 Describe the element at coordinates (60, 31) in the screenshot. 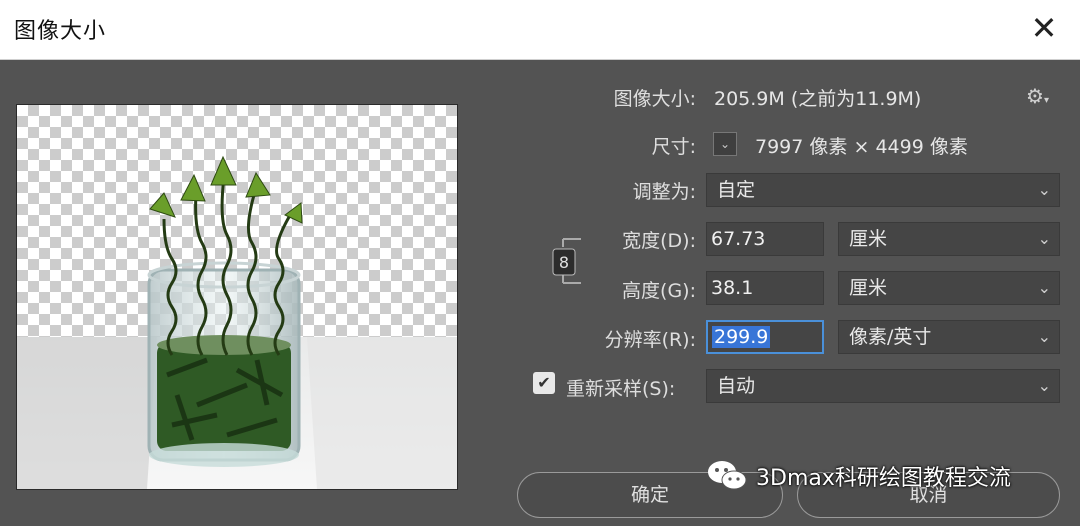

I see `window-title: 图像大小` at that location.